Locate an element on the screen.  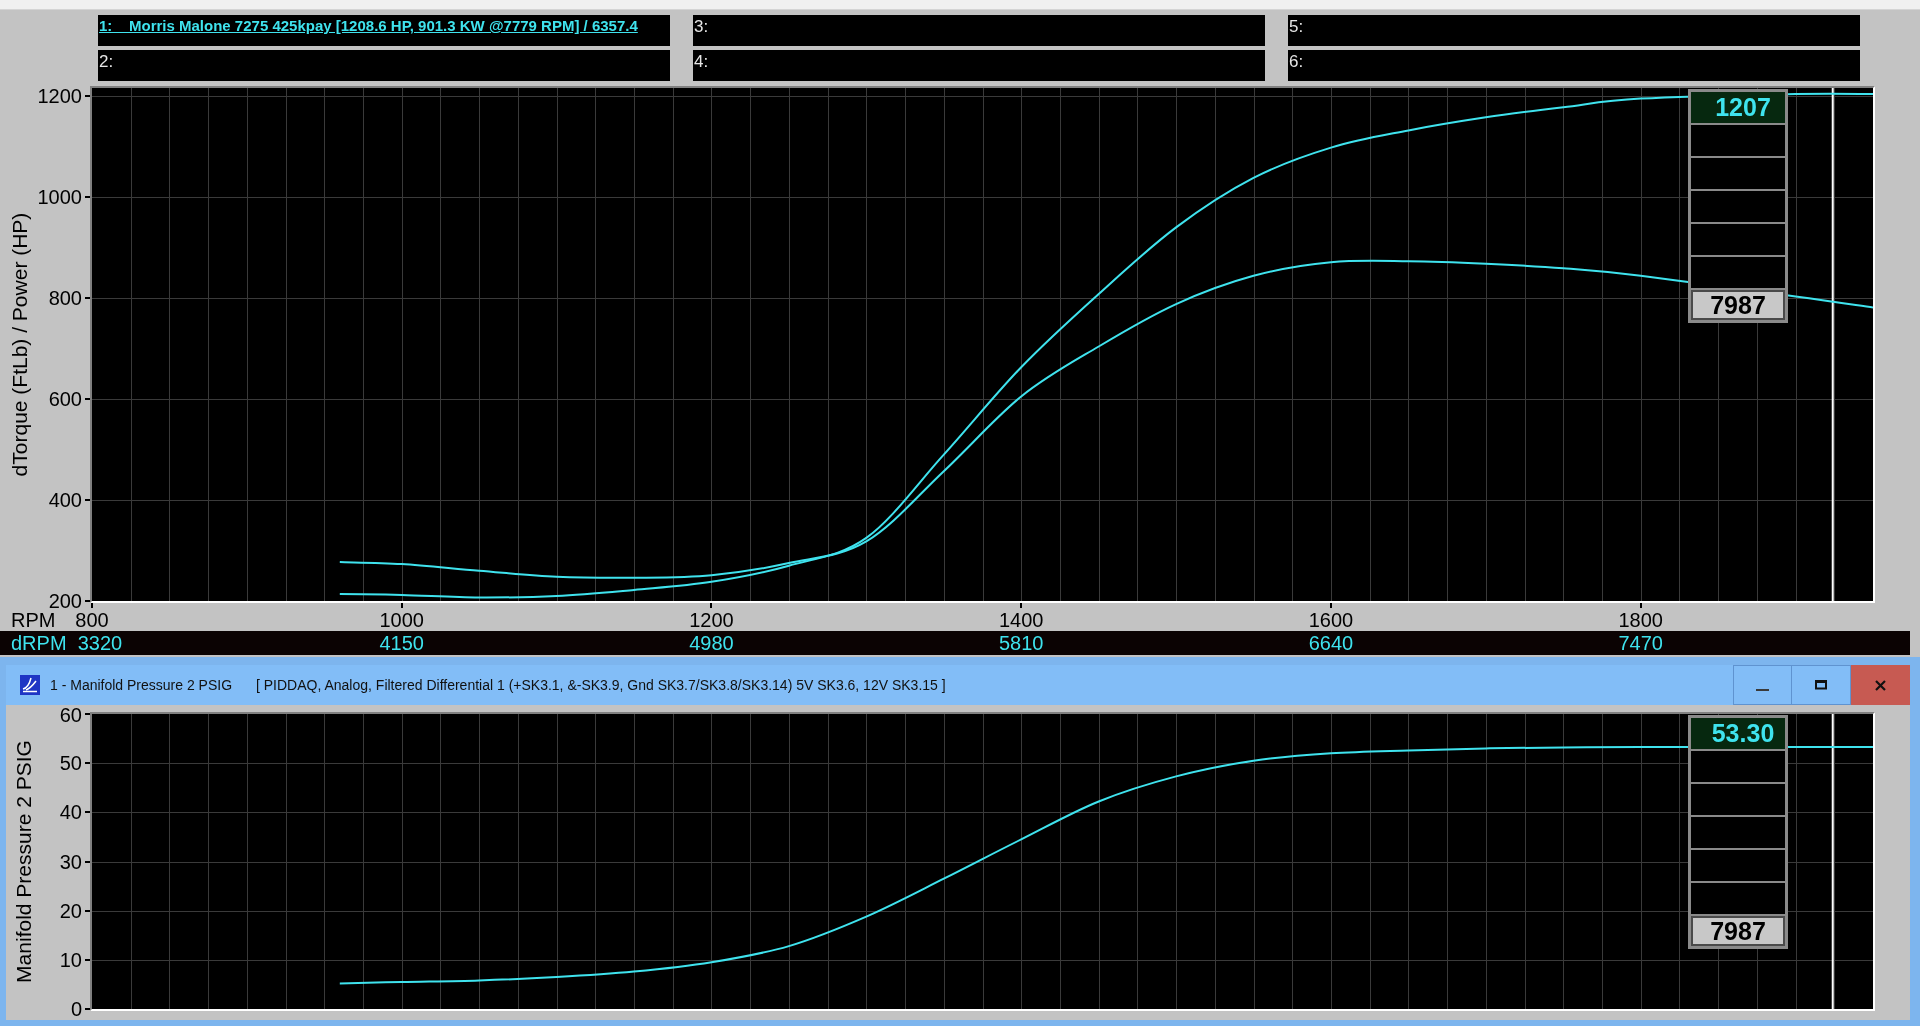
x-tick-label: 1200 is located at coordinates (711, 620).